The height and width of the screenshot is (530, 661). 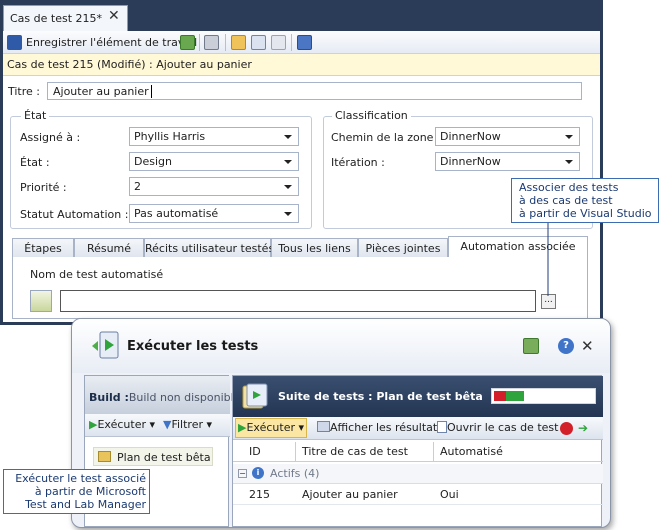 I want to click on state-combo: Design, so click(x=214, y=161).